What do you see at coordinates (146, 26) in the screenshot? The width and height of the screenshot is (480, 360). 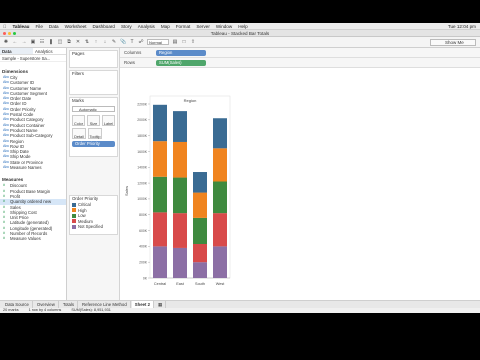 I see `menu-analysis: Analysis` at bounding box center [146, 26].